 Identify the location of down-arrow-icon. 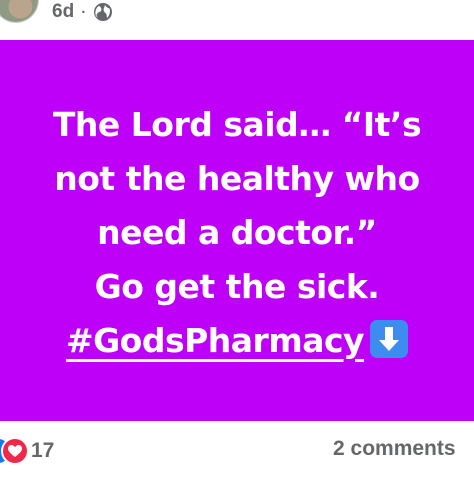
(389, 338).